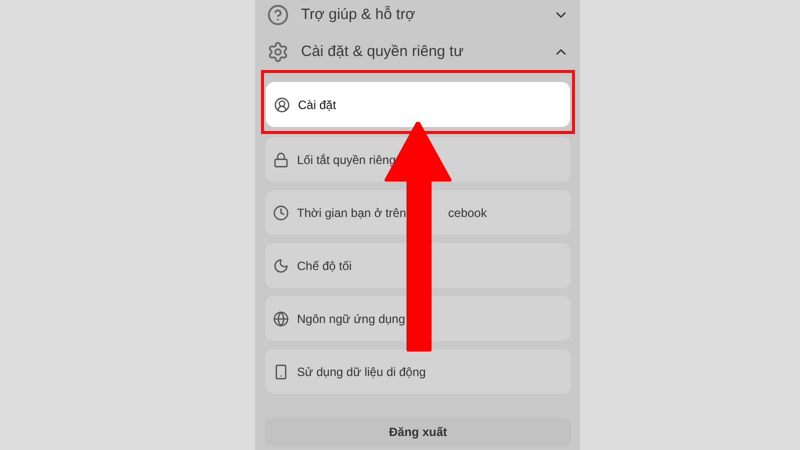 Image resolution: width=800 pixels, height=450 pixels. What do you see at coordinates (278, 51) in the screenshot?
I see `settings-icon` at bounding box center [278, 51].